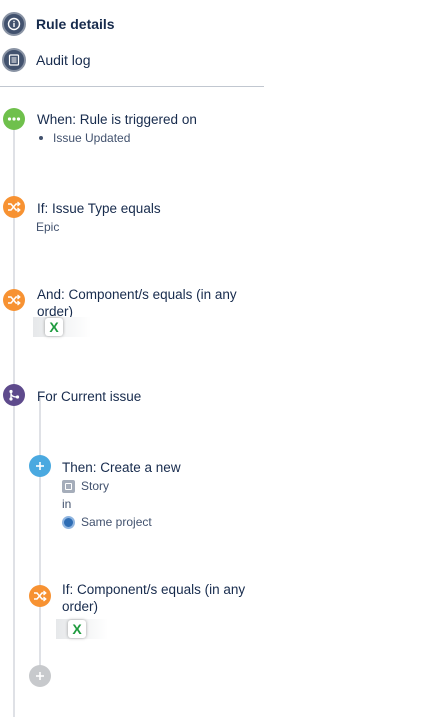 The width and height of the screenshot is (440, 717). Describe the element at coordinates (137, 303) in the screenshot. I see `component-condition-title: And: Component/s equals (in any order)` at that location.